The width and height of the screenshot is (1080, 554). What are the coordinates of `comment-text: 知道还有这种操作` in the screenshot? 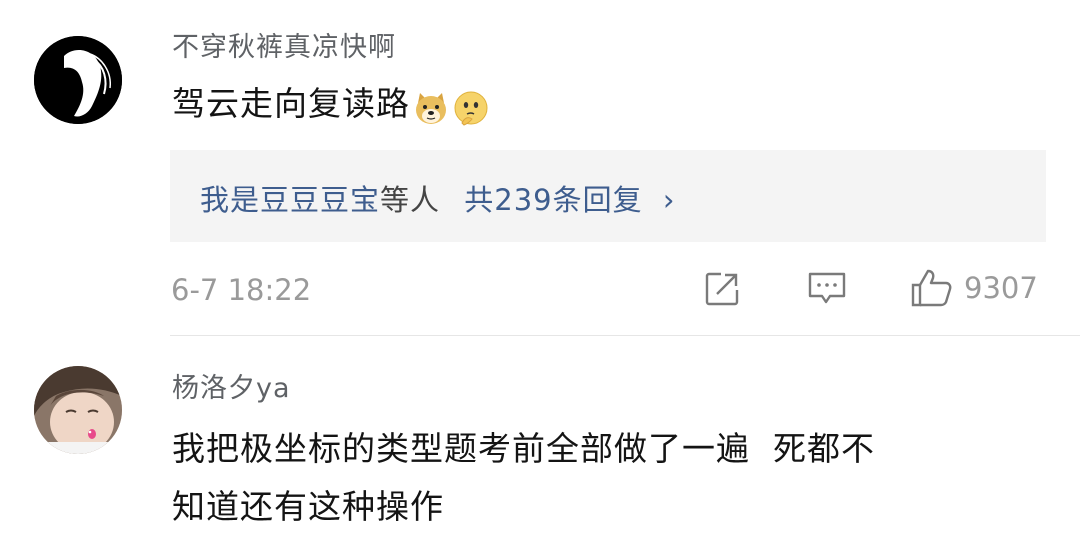 It's located at (308, 506).